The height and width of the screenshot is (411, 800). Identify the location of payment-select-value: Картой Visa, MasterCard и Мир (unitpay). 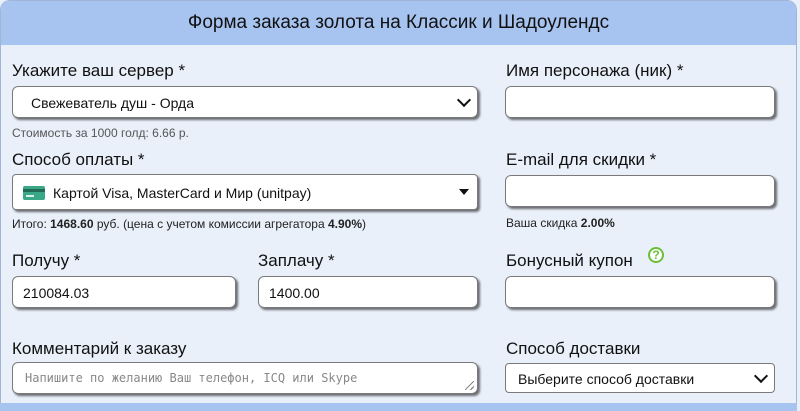
(182, 193).